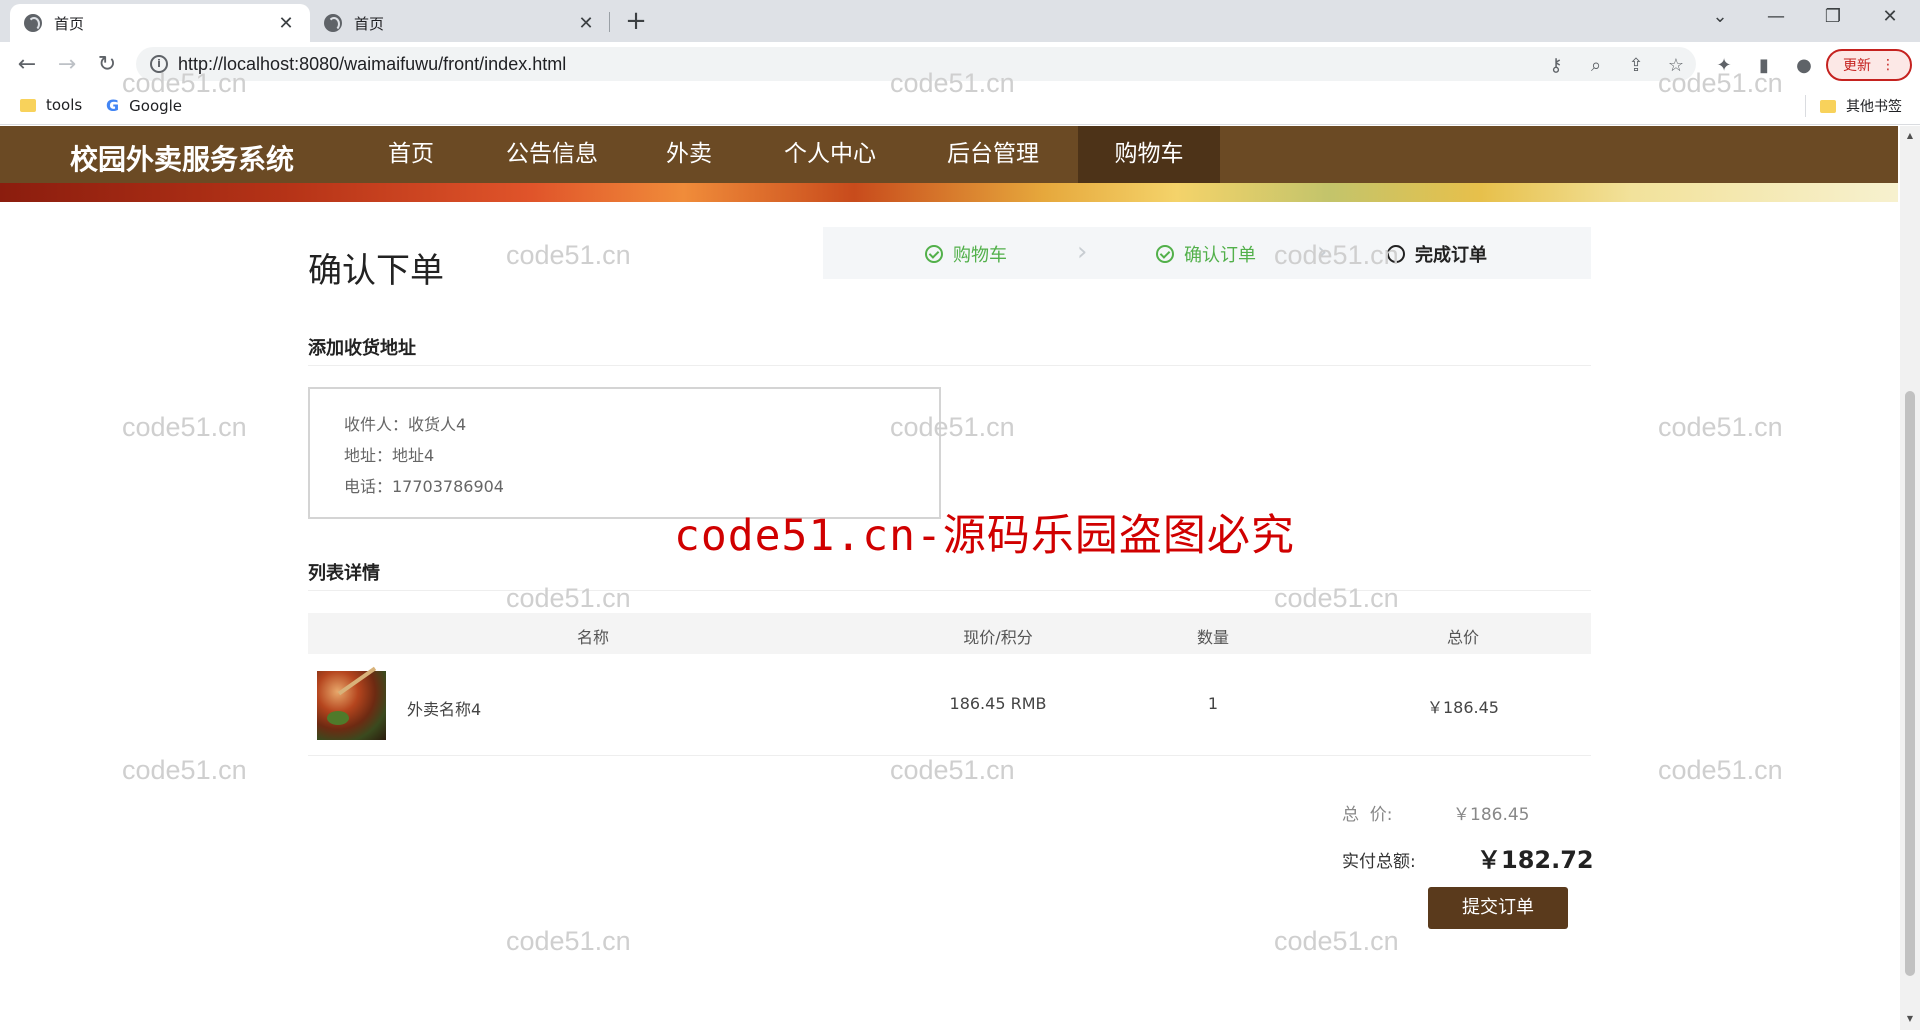 This screenshot has height=1030, width=1920. Describe the element at coordinates (64, 105) in the screenshot. I see `bookmark-label: tools` at that location.